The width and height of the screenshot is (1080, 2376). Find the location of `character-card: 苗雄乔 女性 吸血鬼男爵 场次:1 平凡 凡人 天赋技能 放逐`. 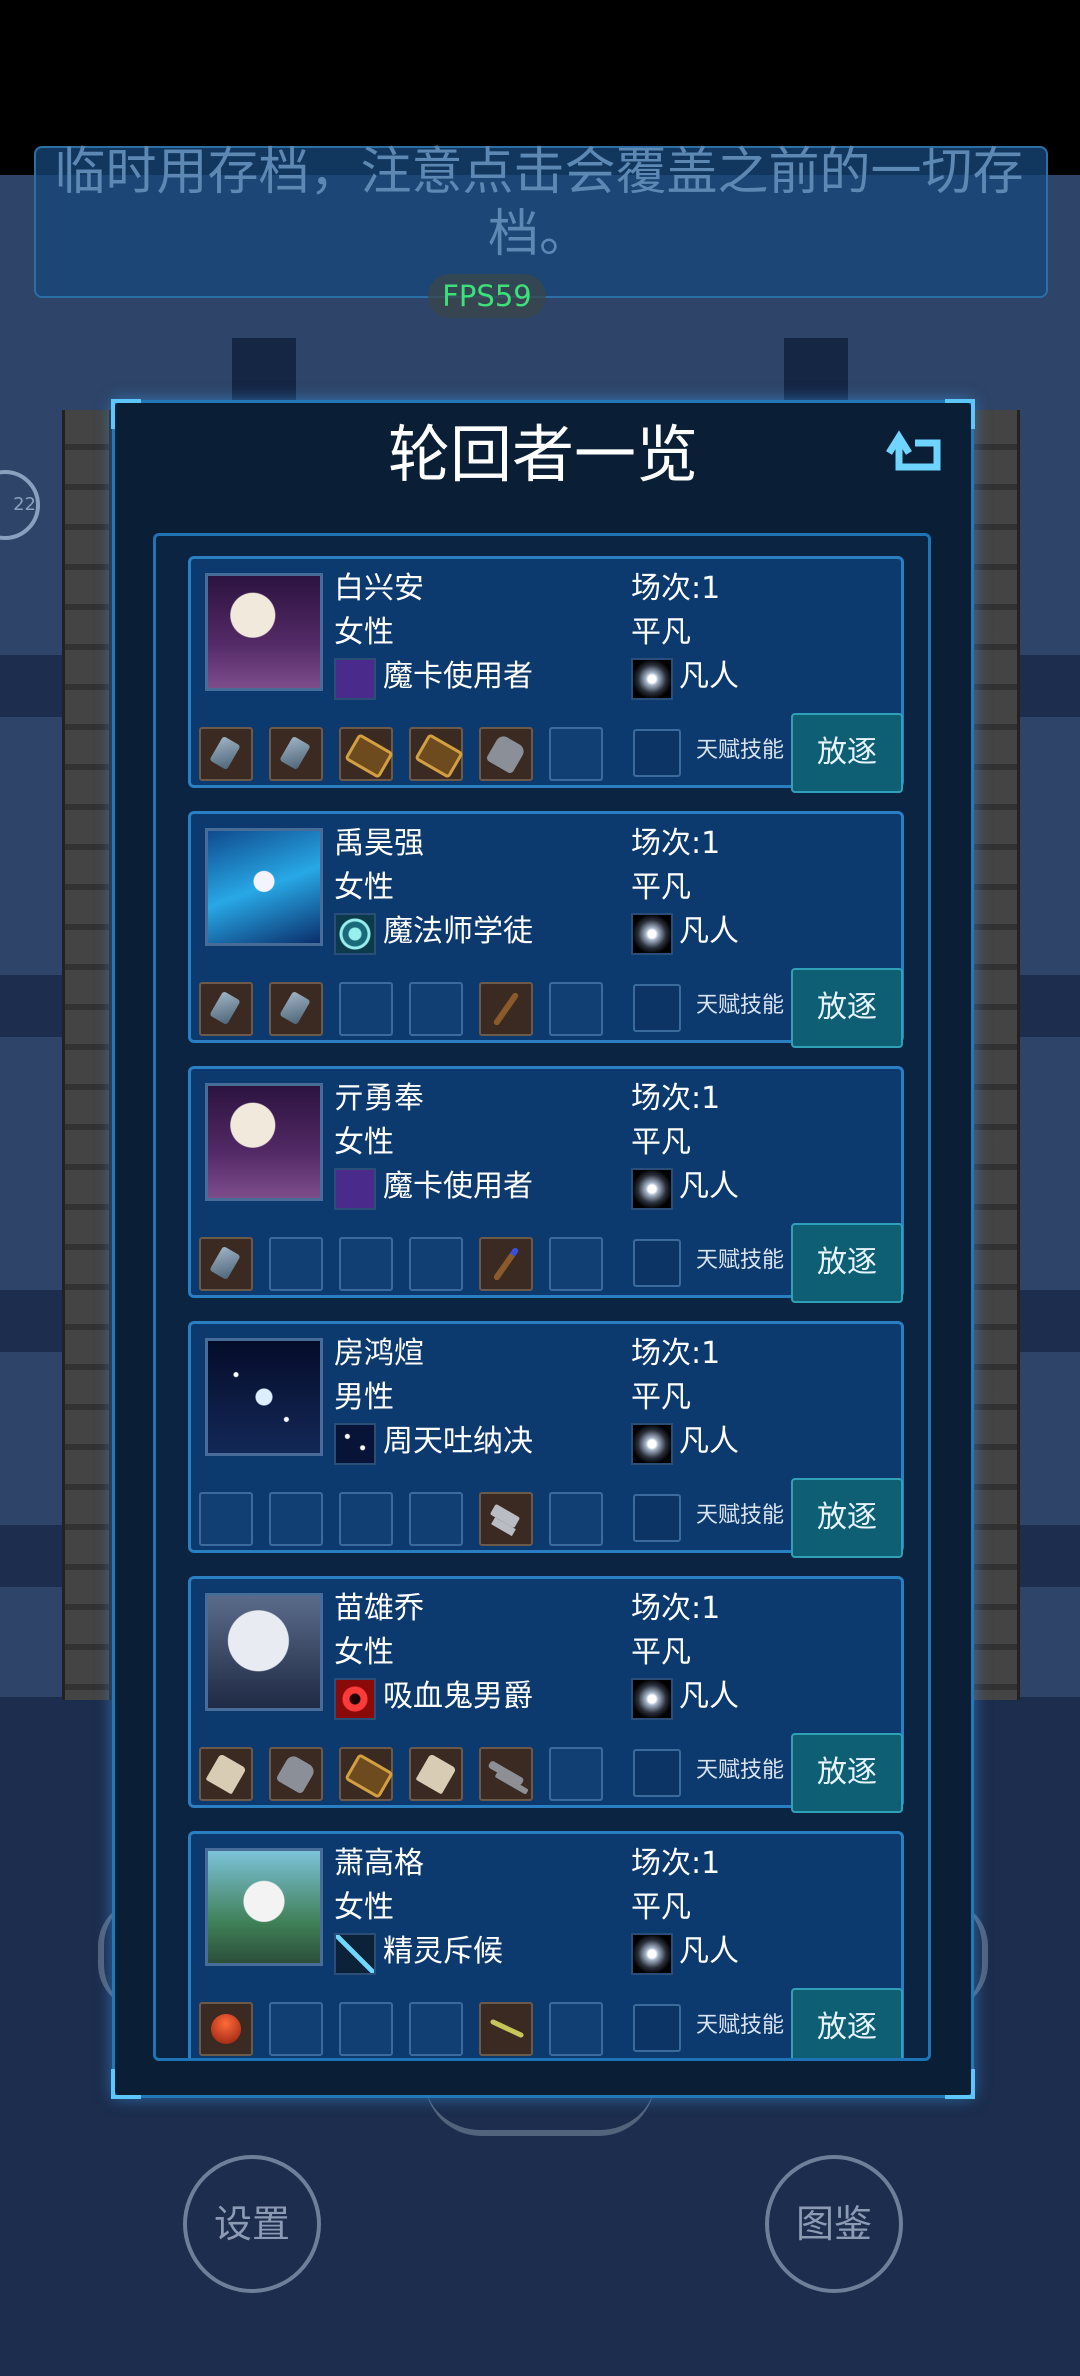

character-card: 苗雄乔 女性 吸血鬼男爵 场次:1 平凡 凡人 天赋技能 放逐 is located at coordinates (546, 1694).